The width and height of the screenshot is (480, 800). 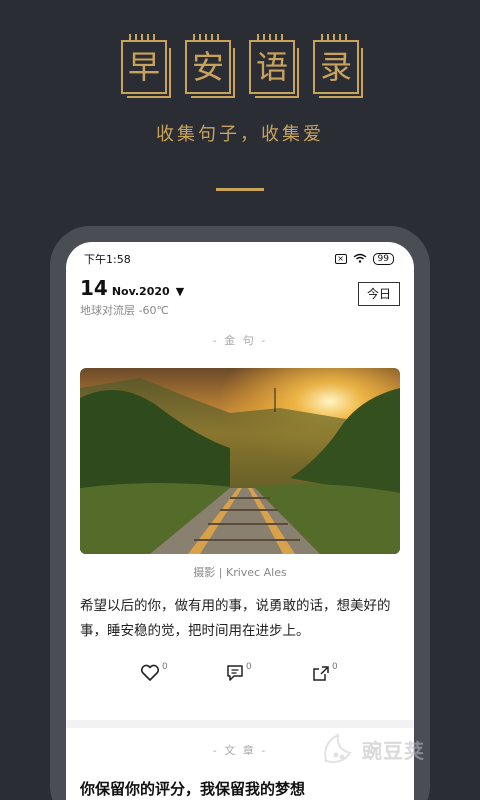 What do you see at coordinates (146, 66) in the screenshot?
I see `title-char: 早` at bounding box center [146, 66].